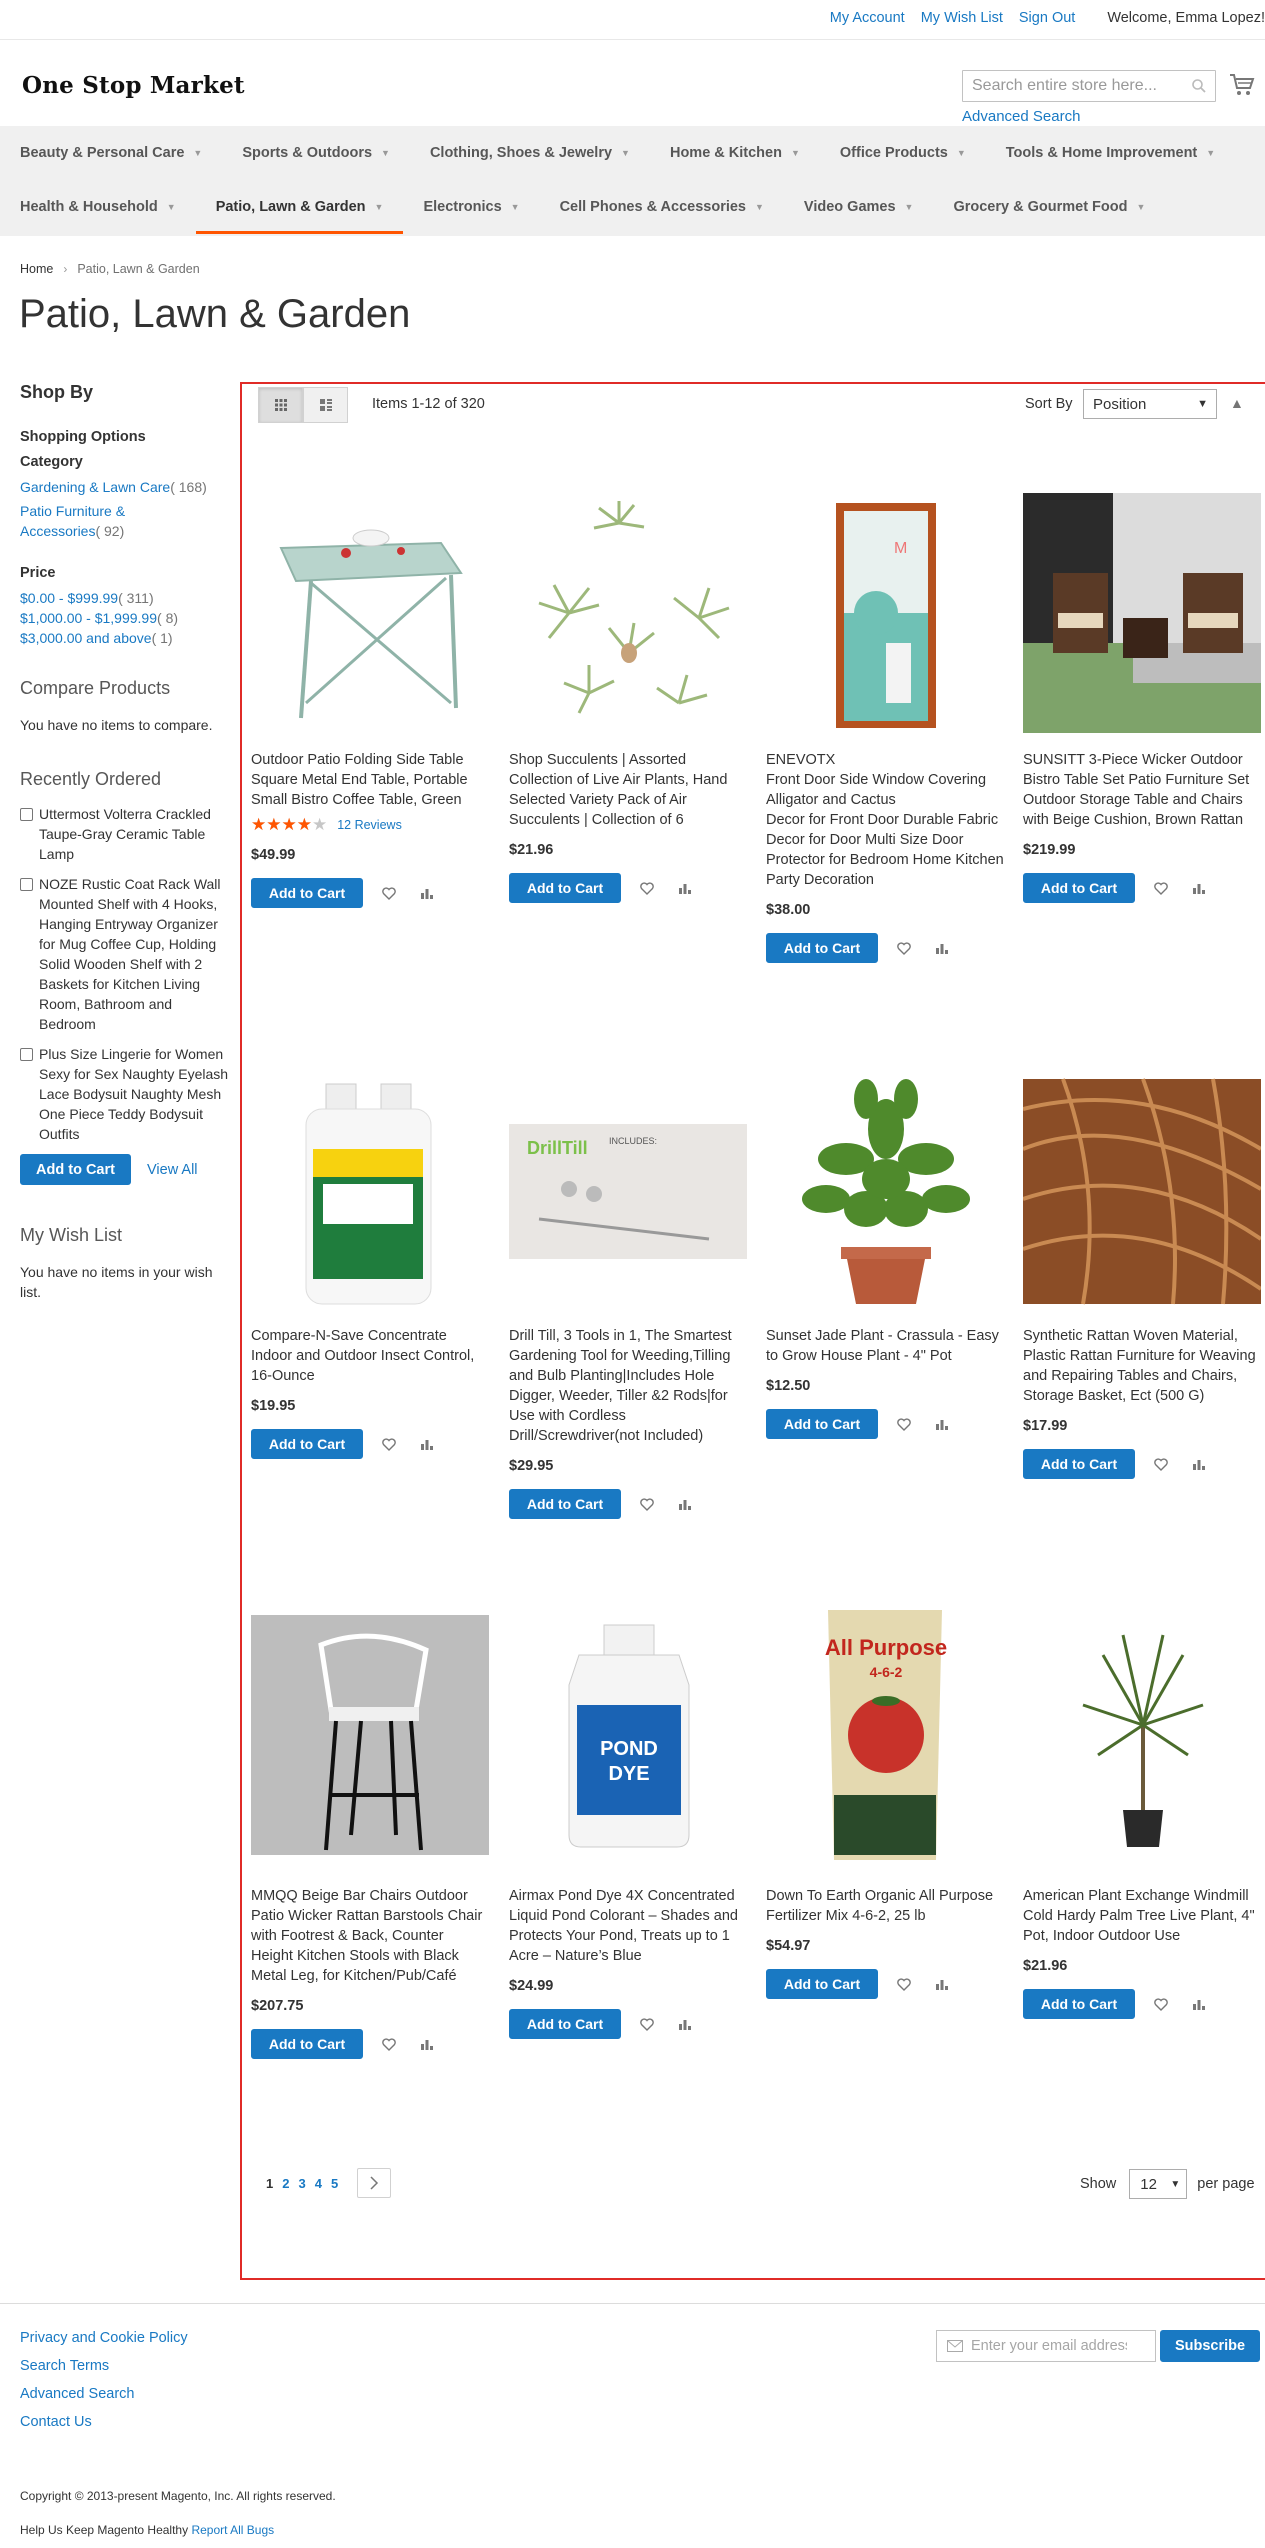  Describe the element at coordinates (301, 2183) in the screenshot. I see `page-link: 3` at that location.